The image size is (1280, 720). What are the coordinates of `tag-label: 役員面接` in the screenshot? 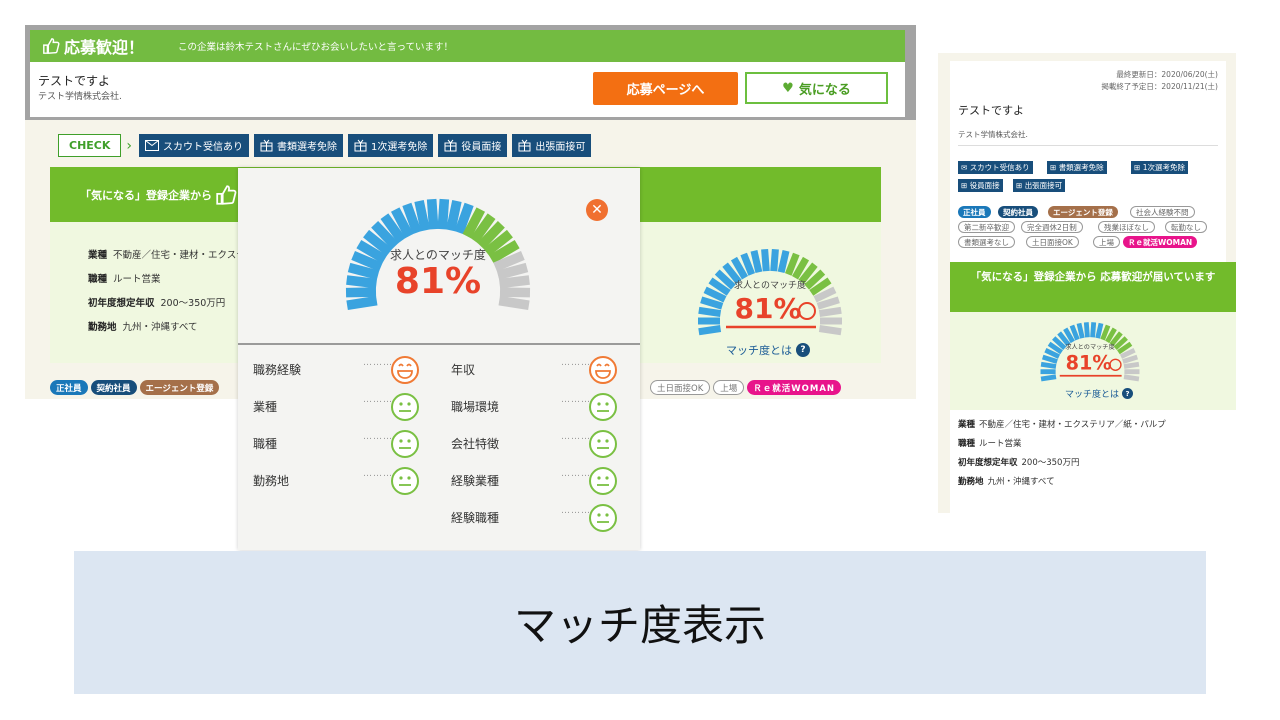 It's located at (481, 147).